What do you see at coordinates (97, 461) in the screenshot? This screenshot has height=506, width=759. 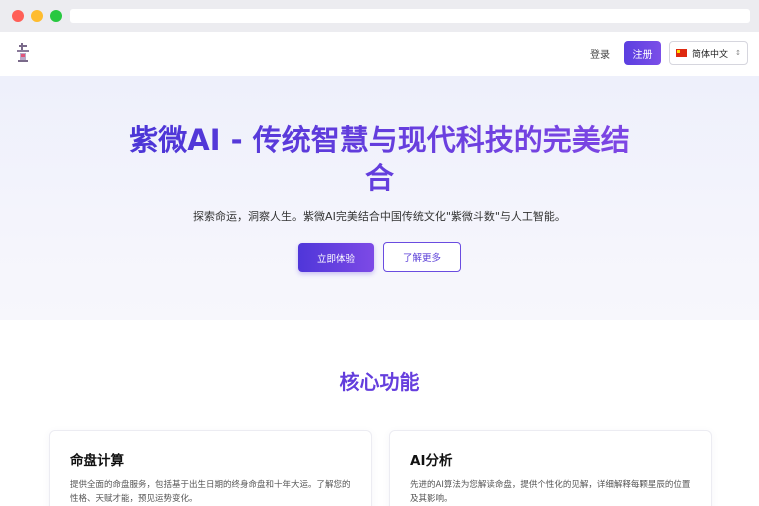 I see `feature-card-title: 命盘计算` at bounding box center [97, 461].